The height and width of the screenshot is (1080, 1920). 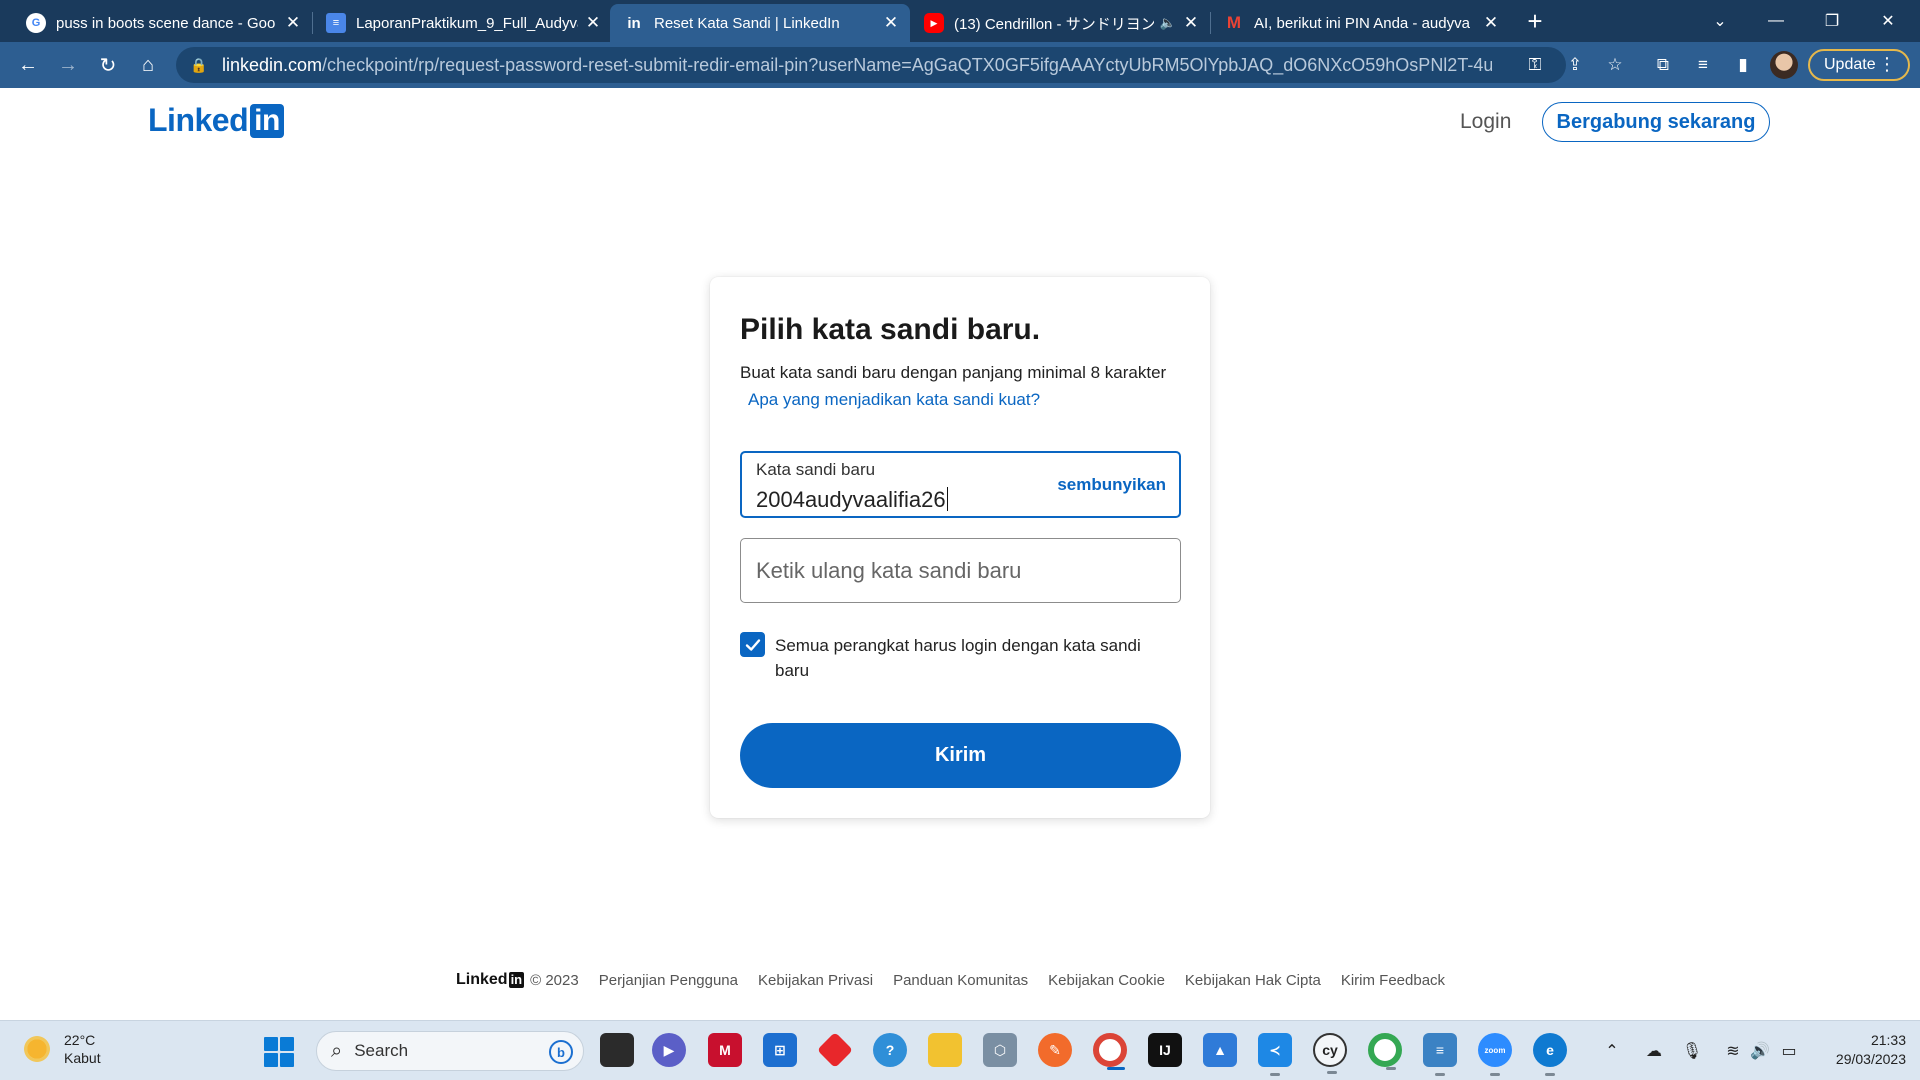 I want to click on bookmark-star-icon: ☆, so click(x=1615, y=65).